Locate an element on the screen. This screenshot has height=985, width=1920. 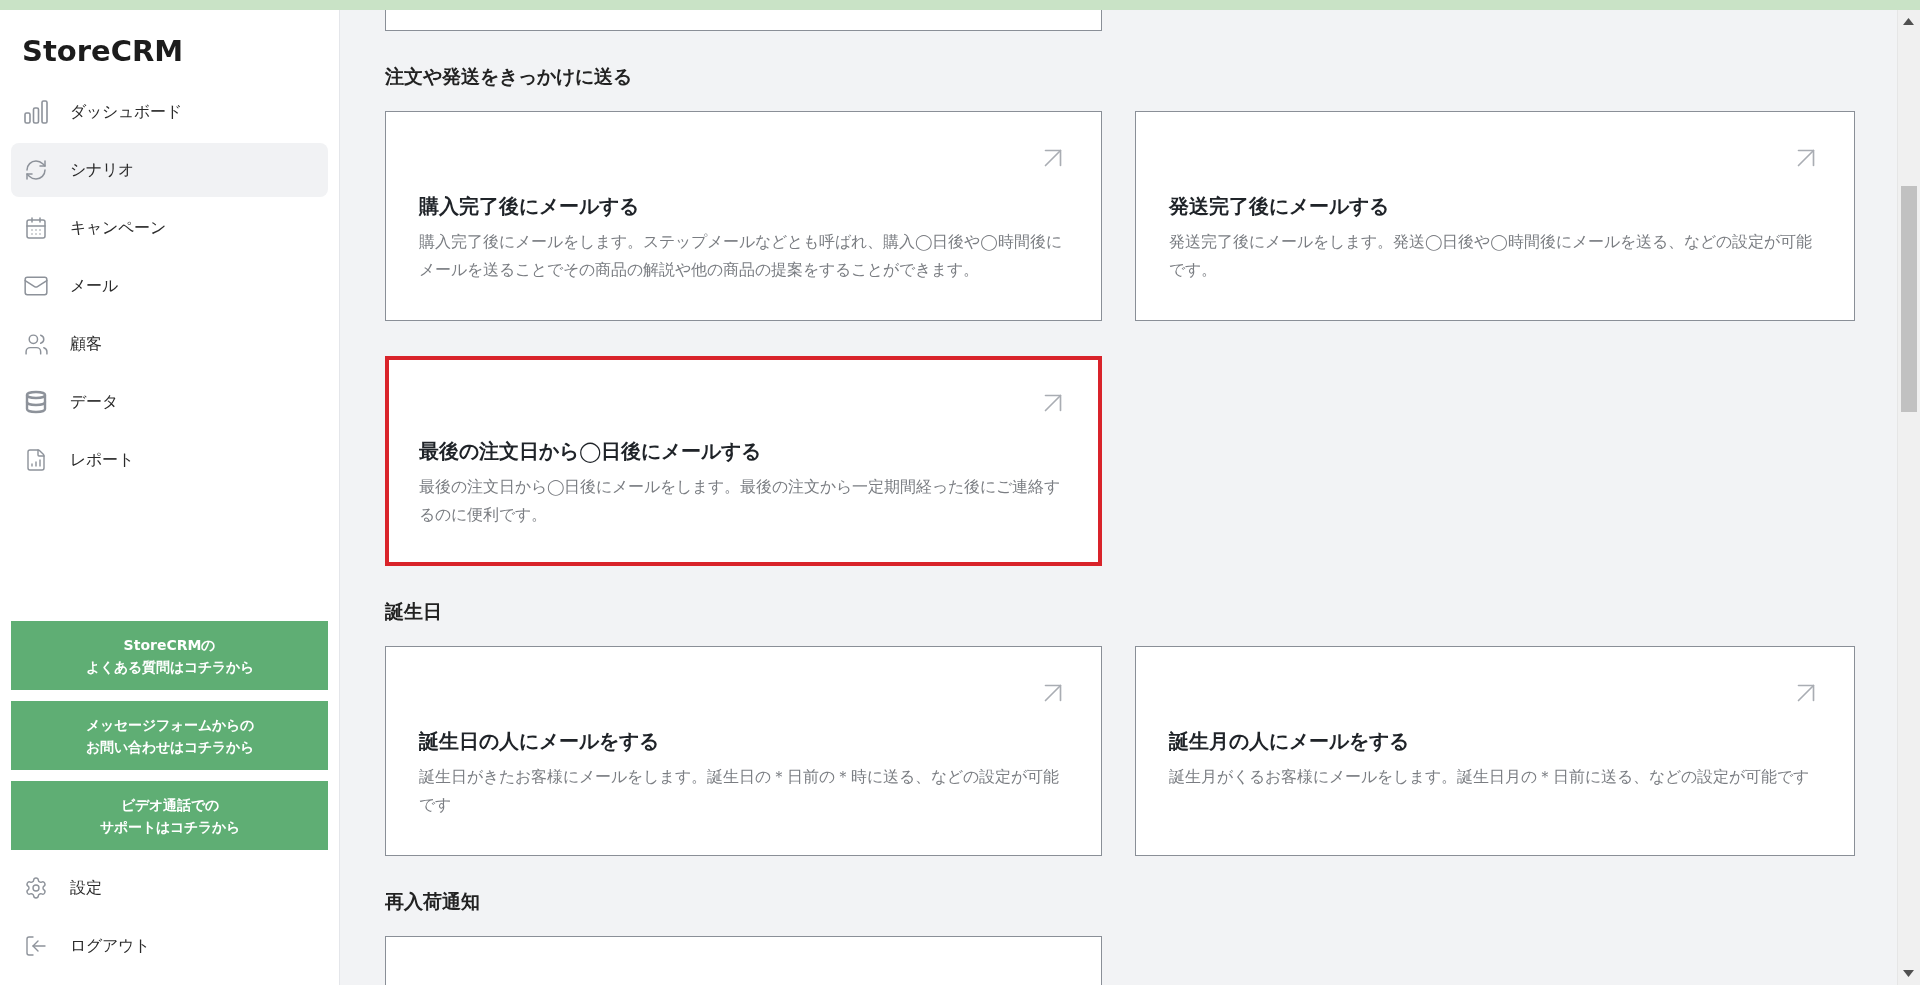
calendar-icon is located at coordinates (36, 228).